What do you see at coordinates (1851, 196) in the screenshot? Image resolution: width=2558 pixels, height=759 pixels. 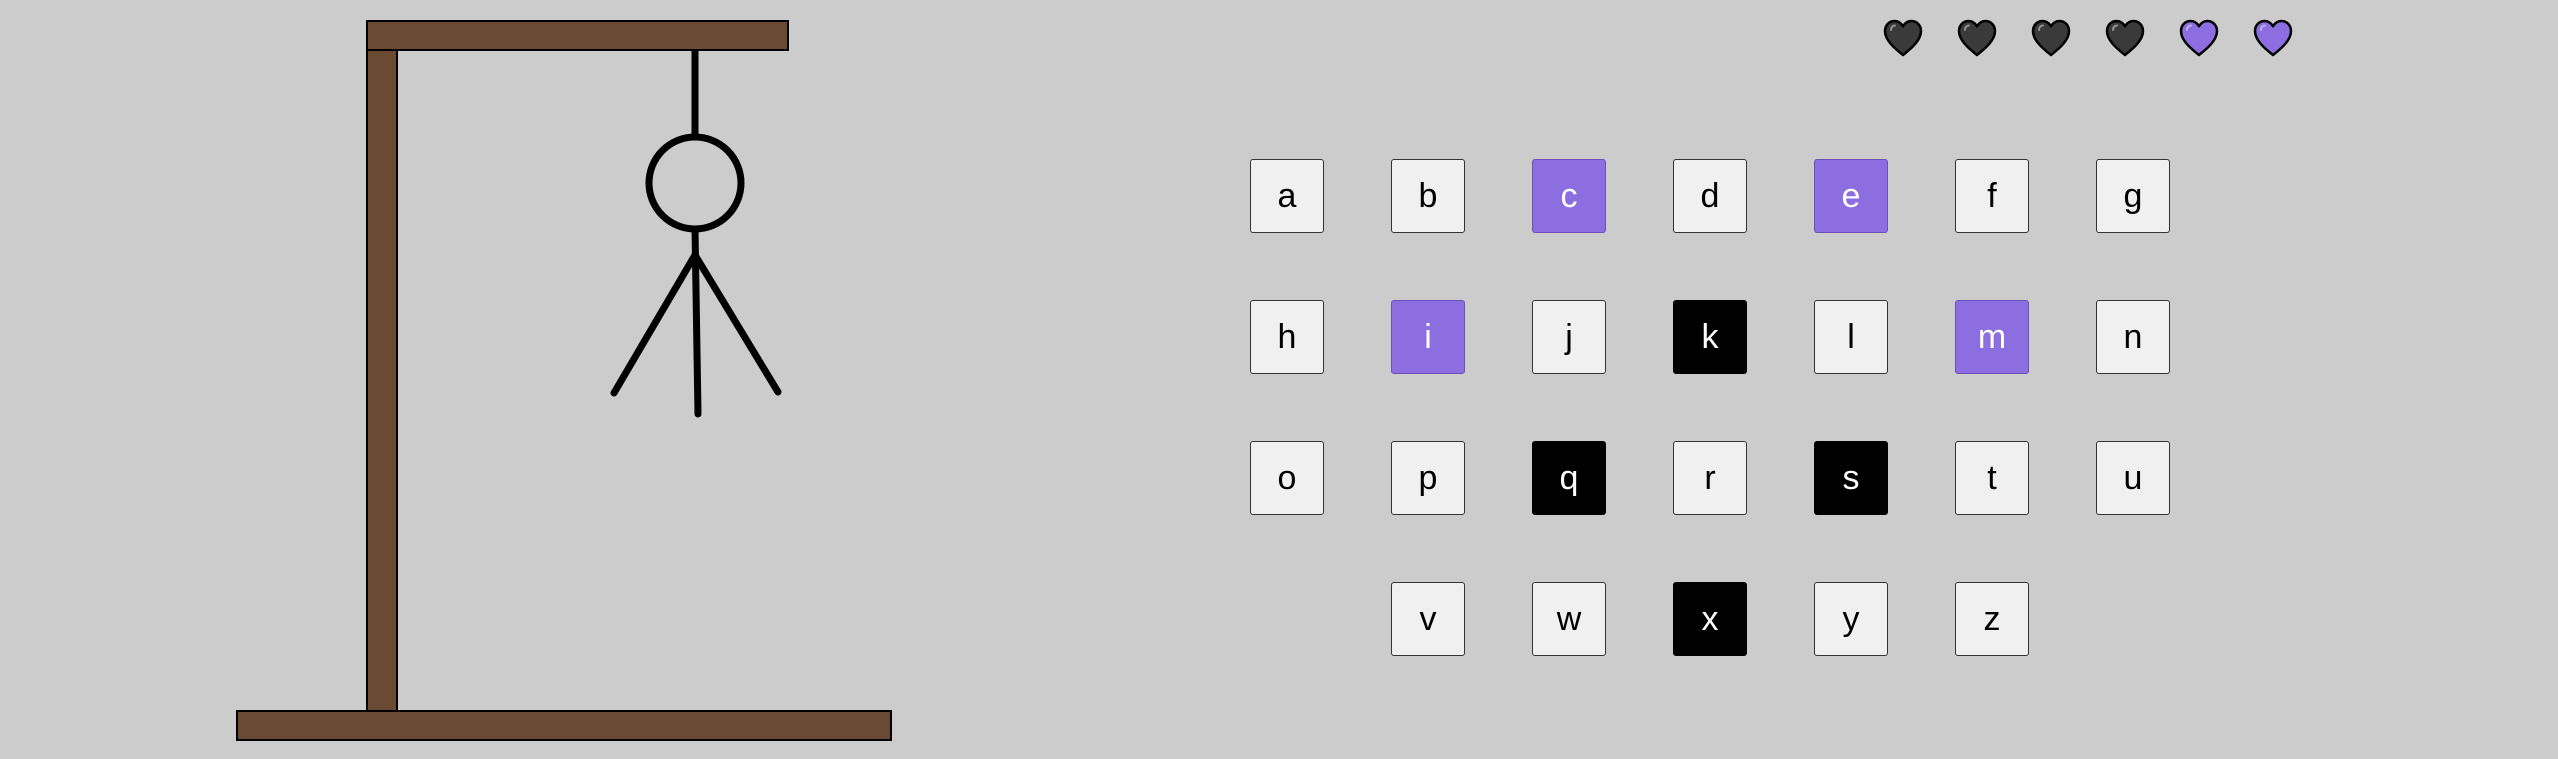 I see `key-e: e` at bounding box center [1851, 196].